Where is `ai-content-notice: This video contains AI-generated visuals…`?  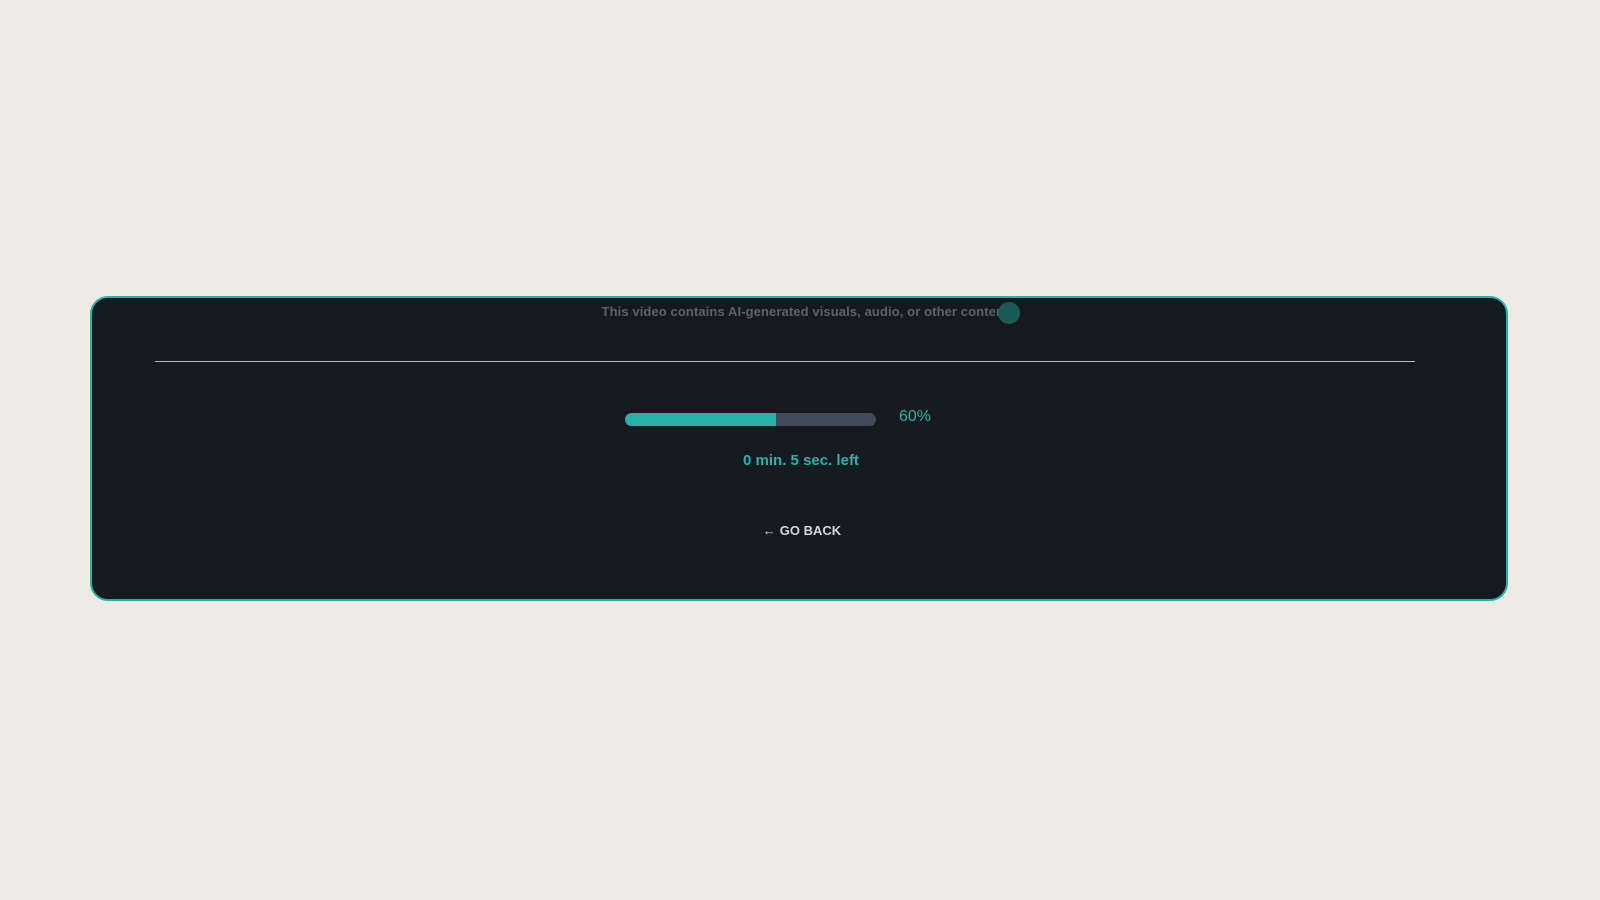
ai-content-notice: This video contains AI-generated visuals… is located at coordinates (805, 311).